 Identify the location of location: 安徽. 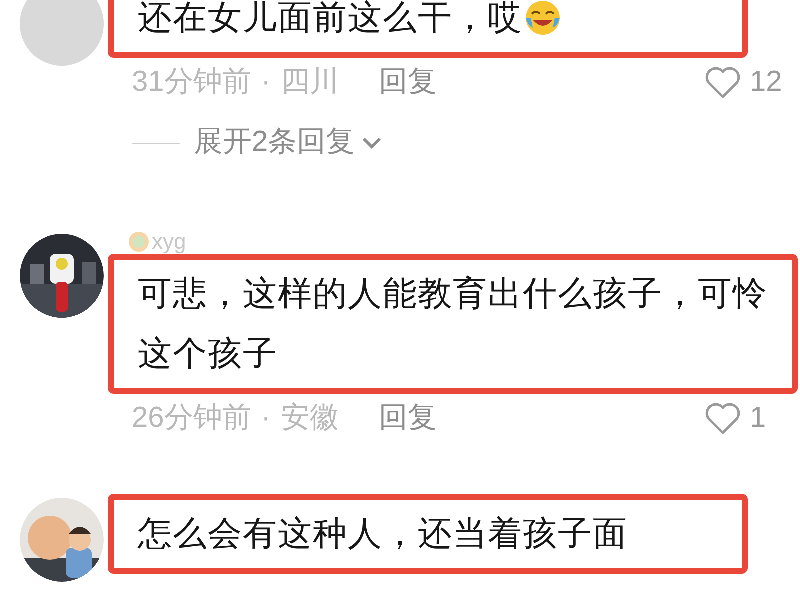
(309, 418).